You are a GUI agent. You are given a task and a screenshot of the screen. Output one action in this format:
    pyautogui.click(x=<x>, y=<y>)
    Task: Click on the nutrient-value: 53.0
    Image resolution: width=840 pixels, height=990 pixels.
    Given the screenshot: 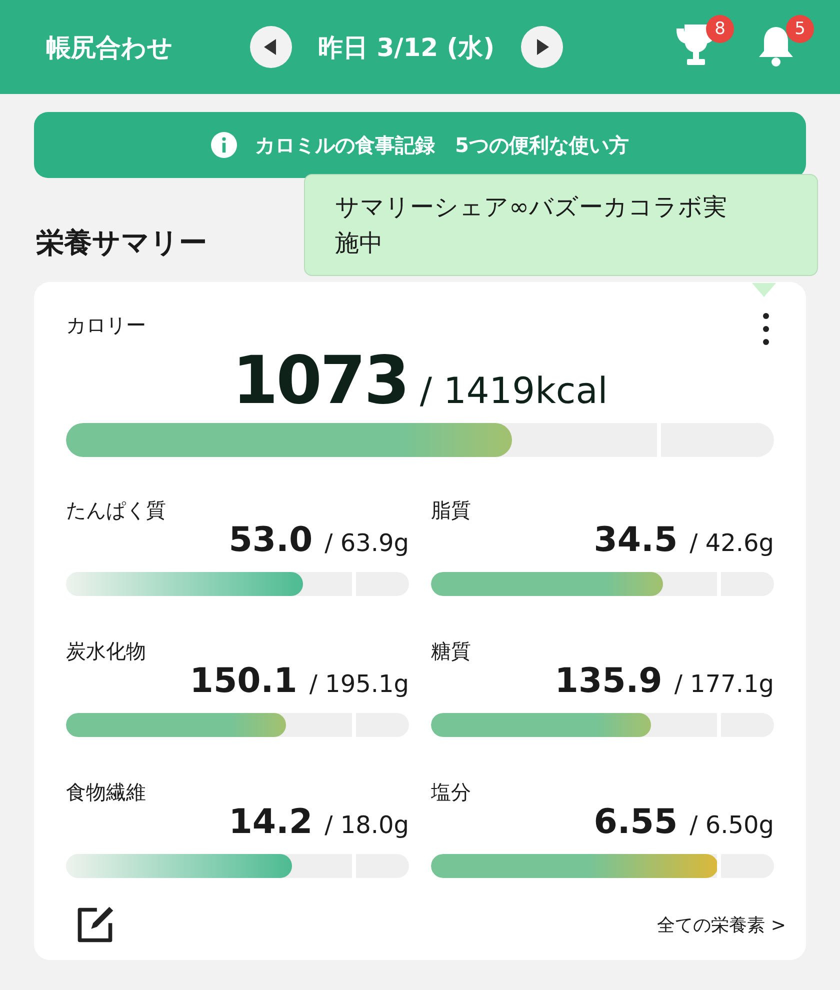 What is the action you would take?
    pyautogui.click(x=270, y=540)
    